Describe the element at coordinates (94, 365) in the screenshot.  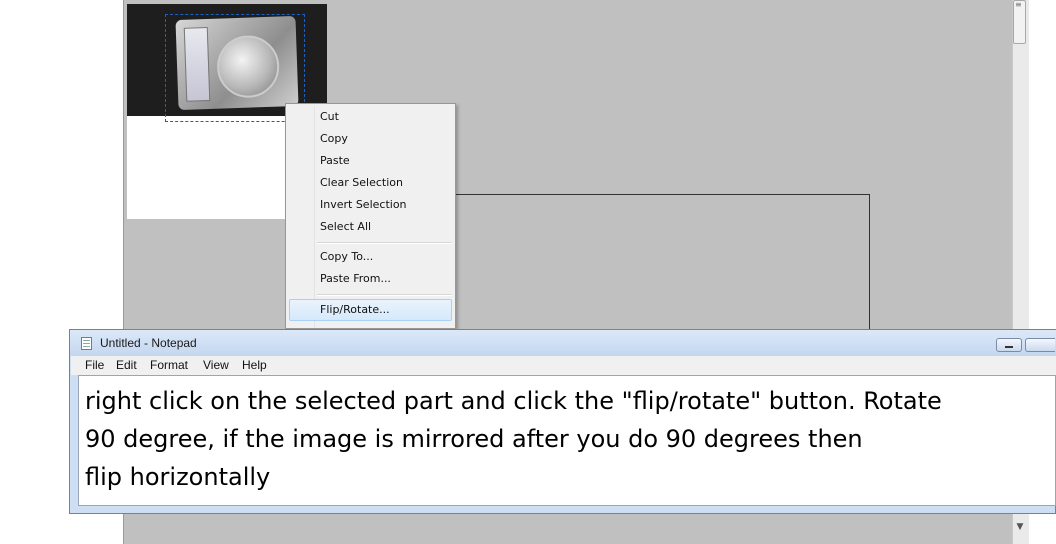
I see `menu-file: File` at that location.